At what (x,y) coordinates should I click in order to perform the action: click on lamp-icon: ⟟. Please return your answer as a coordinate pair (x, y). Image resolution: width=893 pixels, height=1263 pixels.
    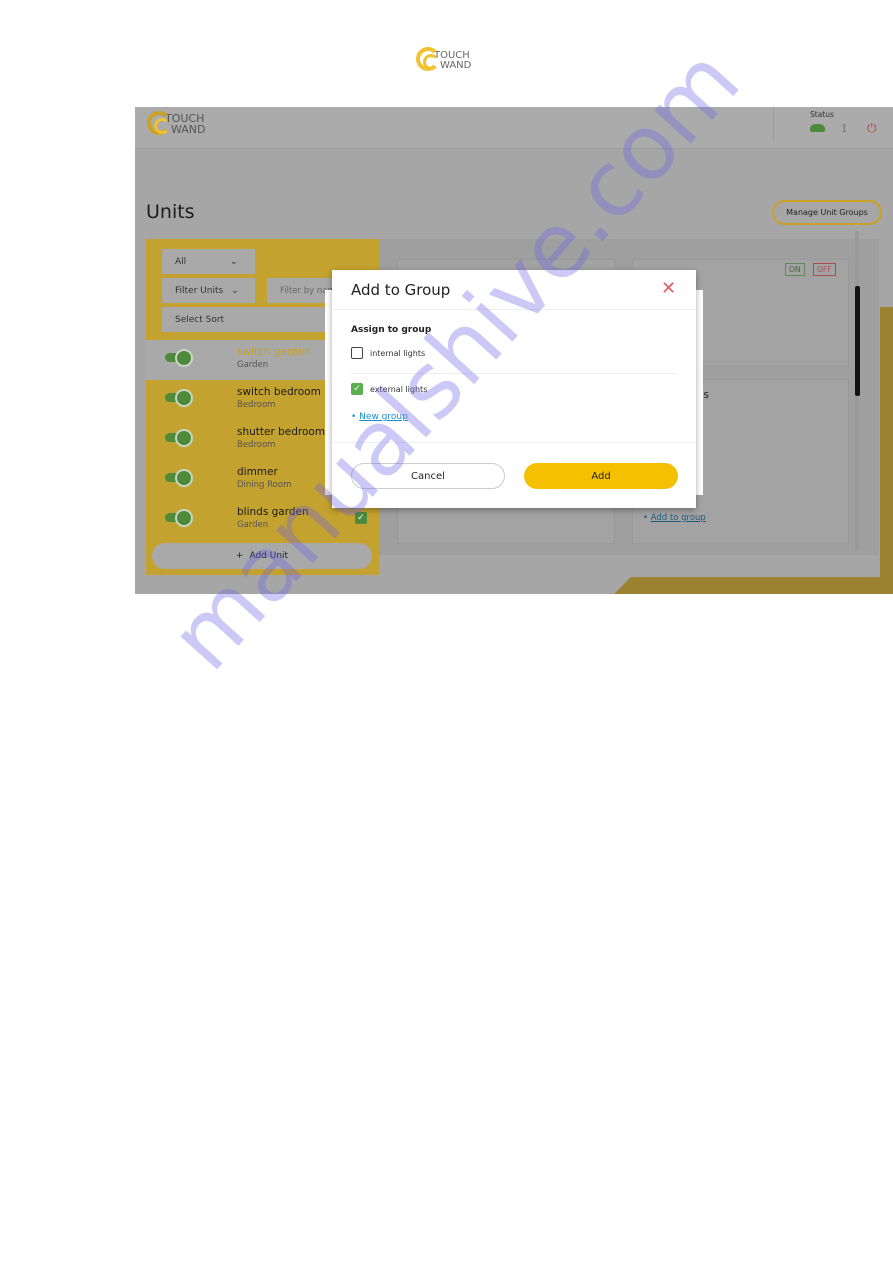
    Looking at the image, I should click on (844, 128).